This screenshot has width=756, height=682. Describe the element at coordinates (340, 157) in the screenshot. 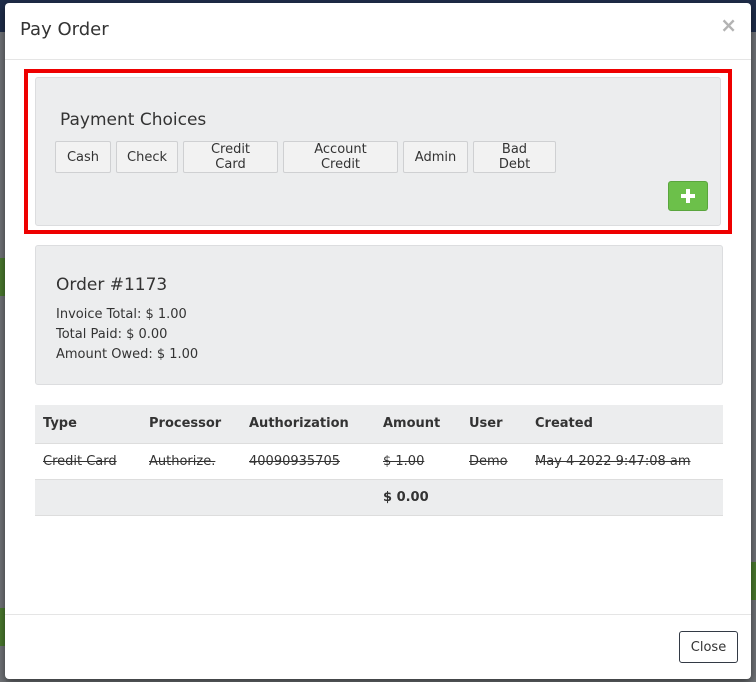

I see `account-credit-button: Account Credit` at that location.